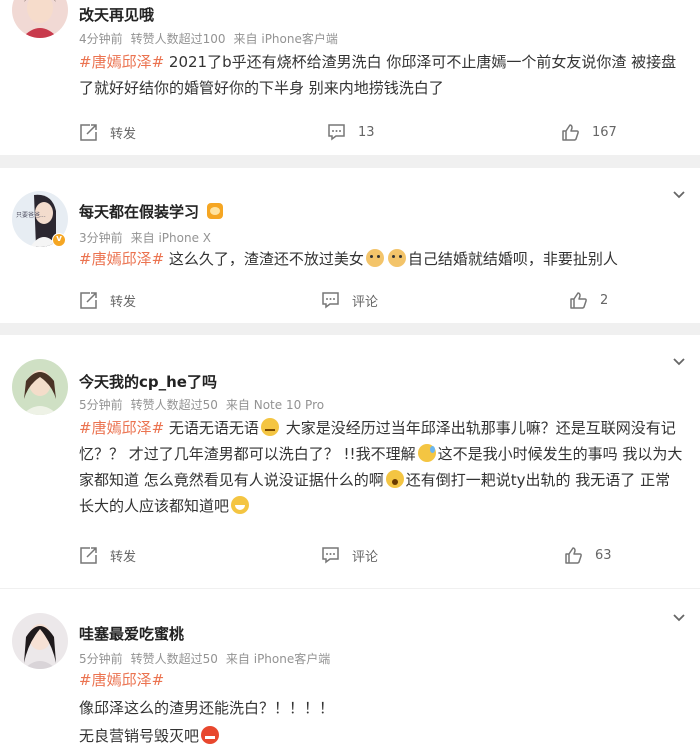 This screenshot has width=700, height=747. Describe the element at coordinates (275, 405) in the screenshot. I see `post-source: 来自 Note 10 Pro` at that location.